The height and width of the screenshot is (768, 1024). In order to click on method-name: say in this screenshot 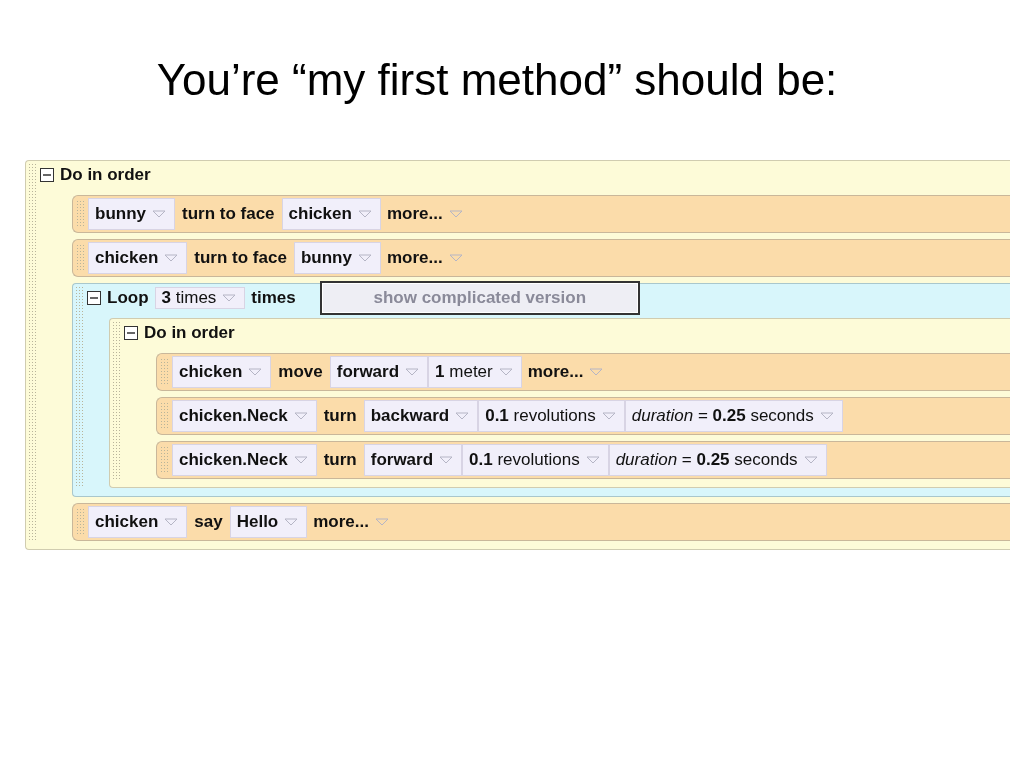, I will do `click(208, 522)`.